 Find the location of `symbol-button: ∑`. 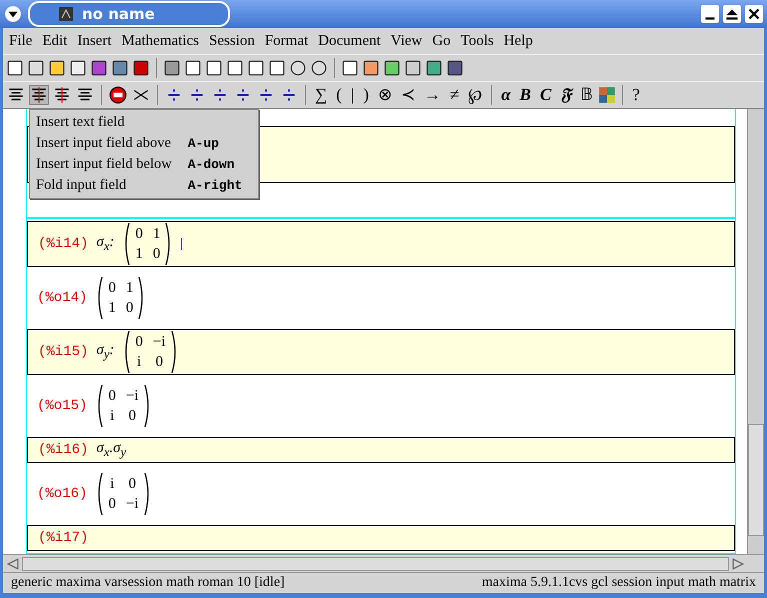

symbol-button: ∑ is located at coordinates (321, 95).